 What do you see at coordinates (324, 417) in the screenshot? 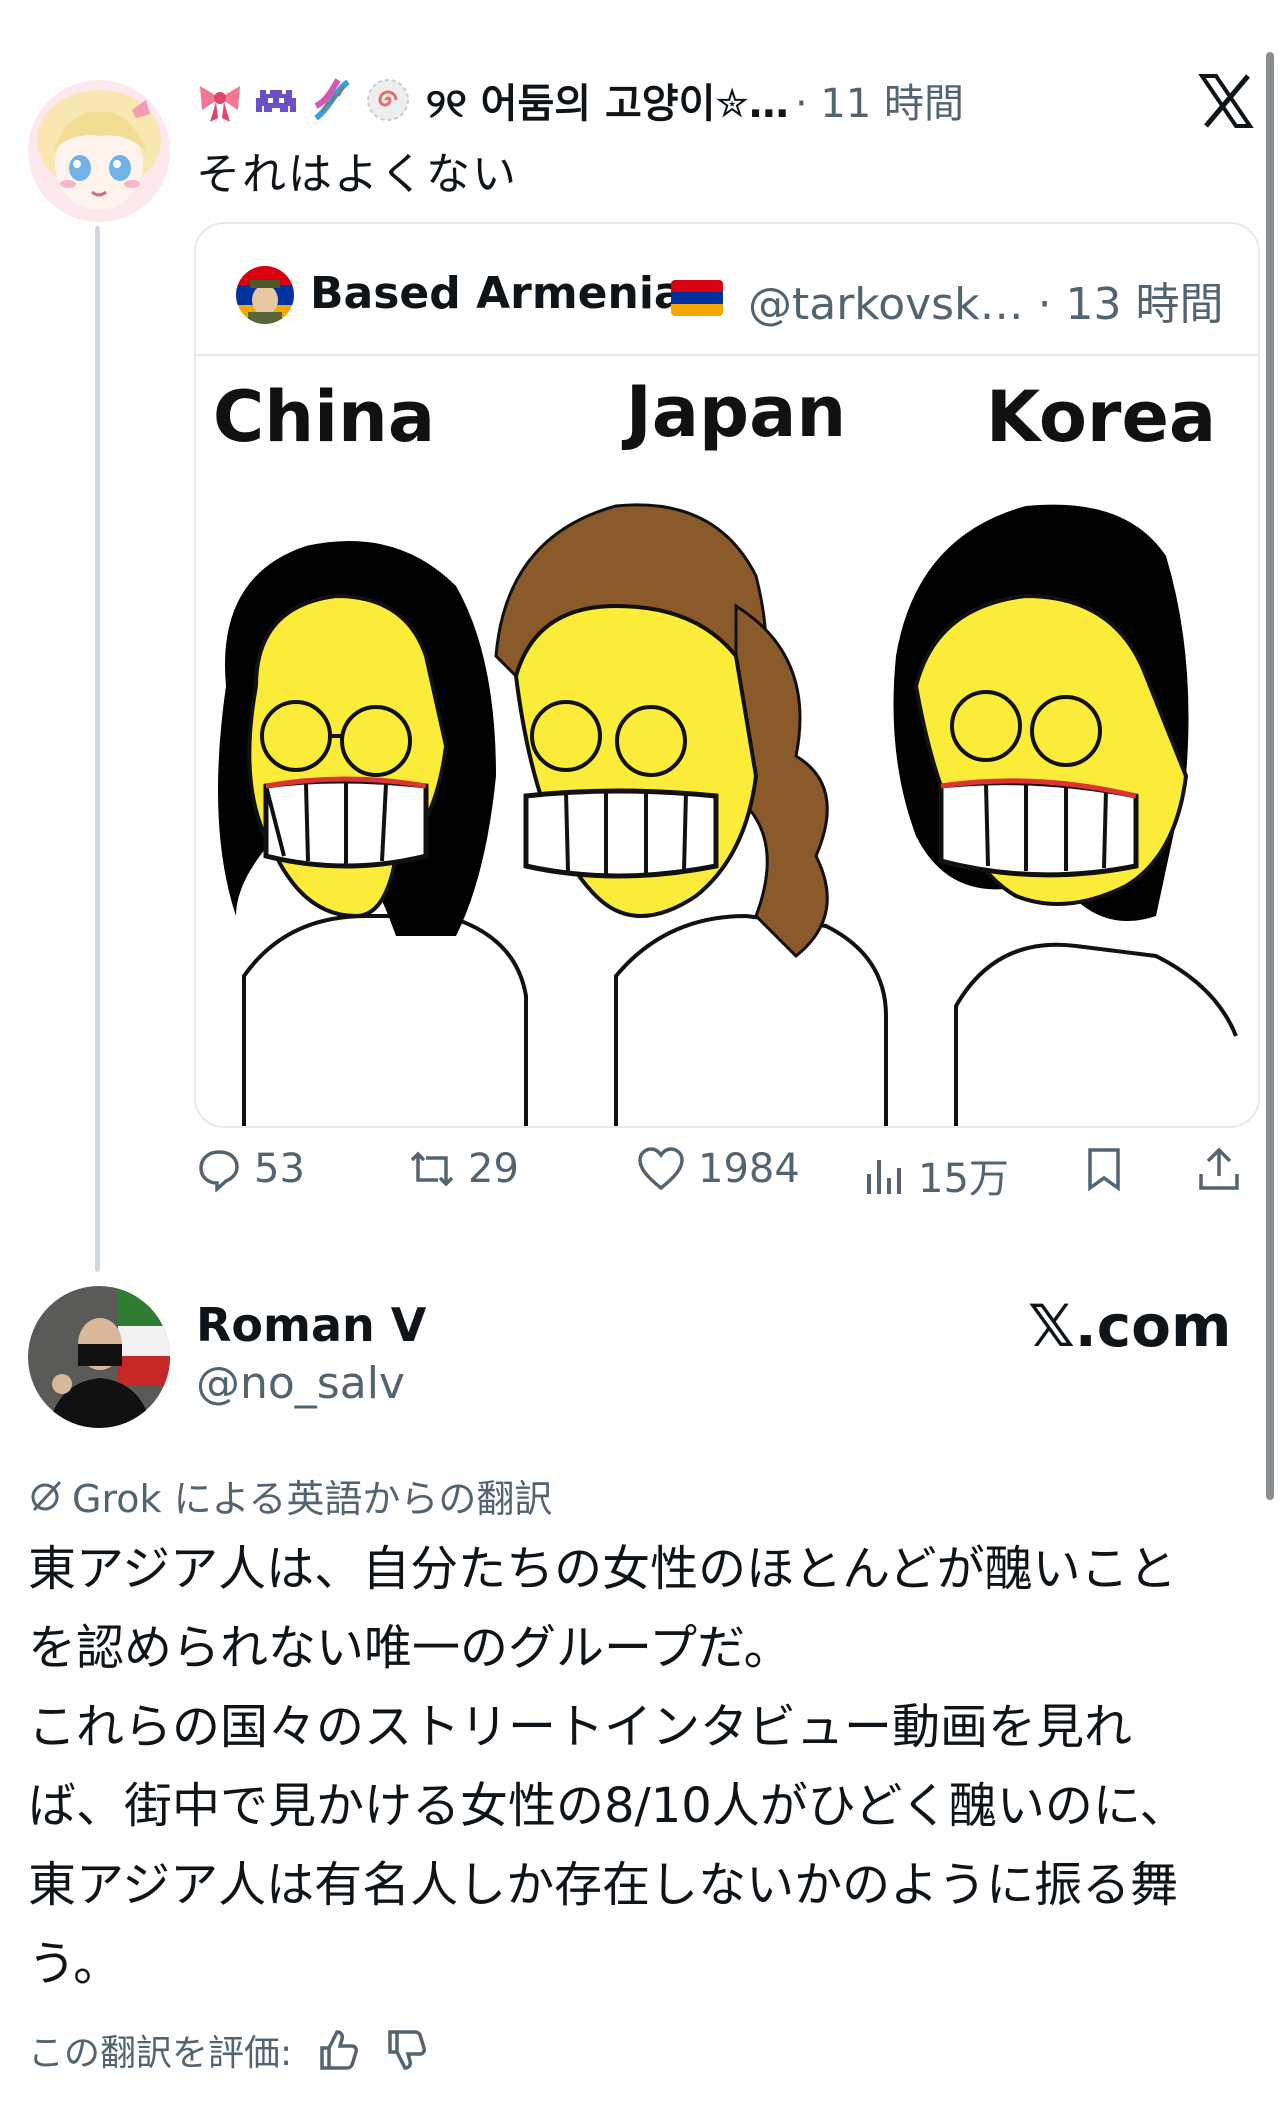
I see `meme-label-china: China` at bounding box center [324, 417].